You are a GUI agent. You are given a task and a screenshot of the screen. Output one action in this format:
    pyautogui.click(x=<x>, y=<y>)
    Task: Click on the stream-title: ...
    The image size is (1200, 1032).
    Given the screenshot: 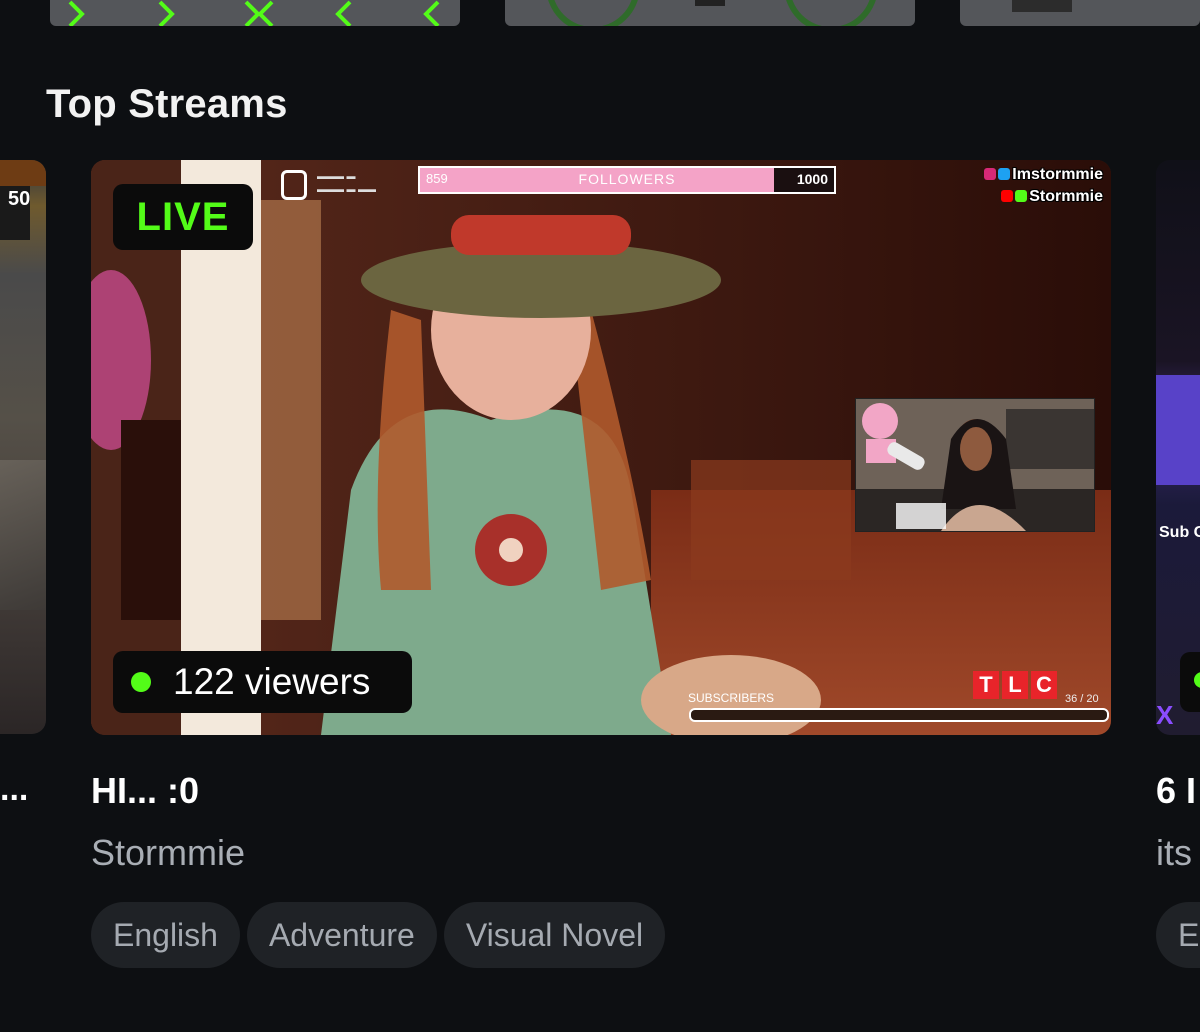 What is the action you would take?
    pyautogui.click(x=14, y=789)
    